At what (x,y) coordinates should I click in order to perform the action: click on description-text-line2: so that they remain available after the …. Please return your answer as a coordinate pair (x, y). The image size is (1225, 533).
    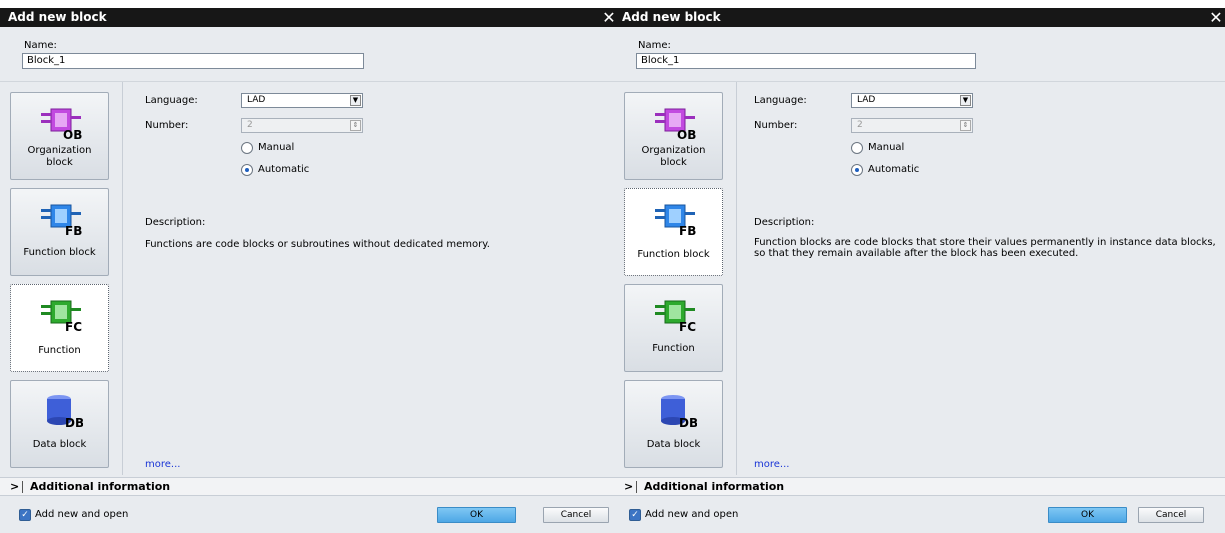
    Looking at the image, I should click on (916, 253).